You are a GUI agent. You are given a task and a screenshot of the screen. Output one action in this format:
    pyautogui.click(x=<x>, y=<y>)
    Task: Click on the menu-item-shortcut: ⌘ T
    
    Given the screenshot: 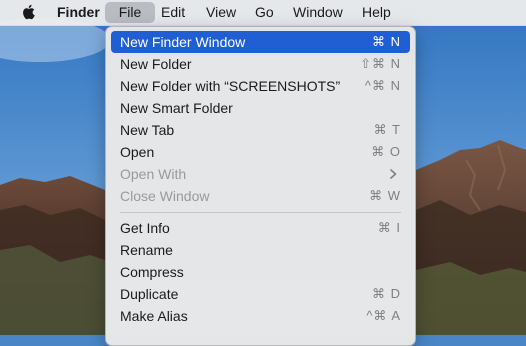 What is the action you would take?
    pyautogui.click(x=387, y=129)
    